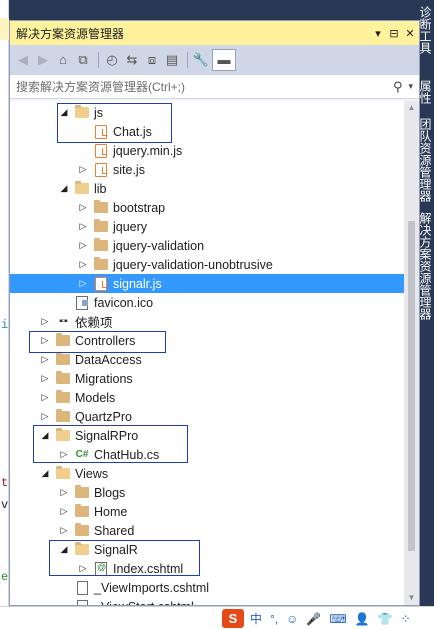 This screenshot has height=629, width=434. Describe the element at coordinates (82, 602) in the screenshot. I see `document-icon` at that location.